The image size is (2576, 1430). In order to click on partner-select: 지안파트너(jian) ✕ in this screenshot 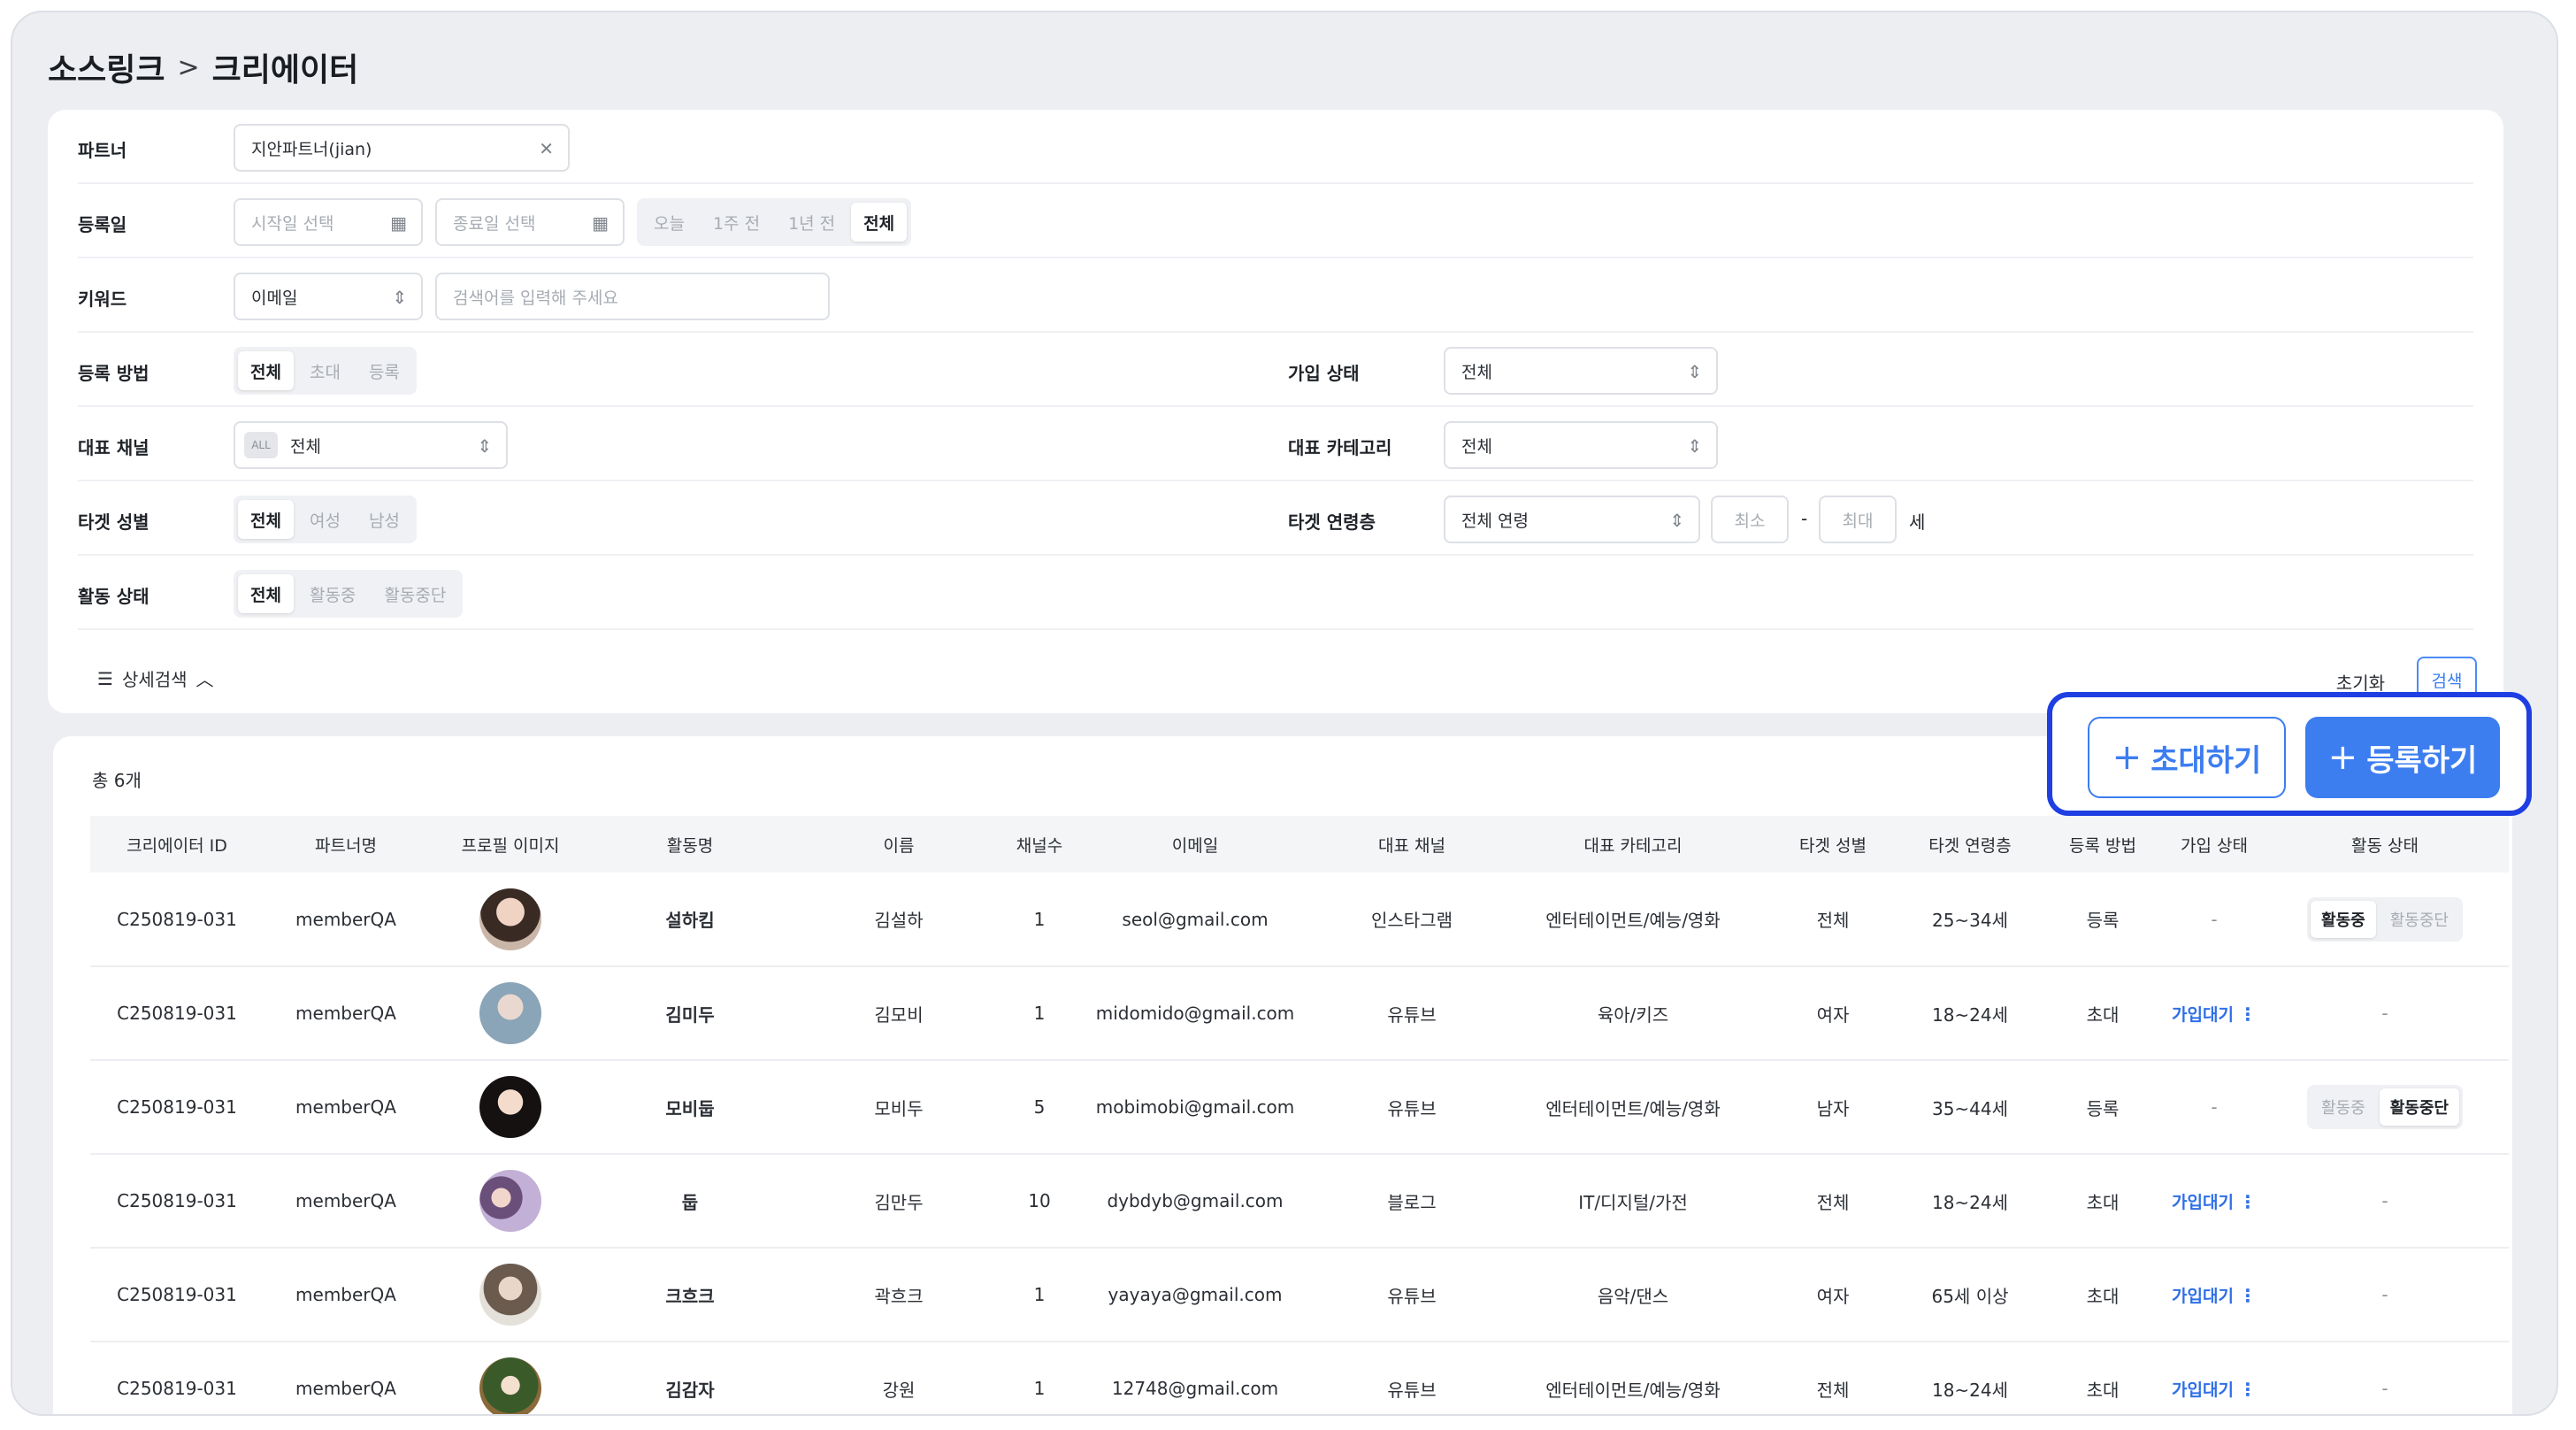, I will do `click(402, 148)`.